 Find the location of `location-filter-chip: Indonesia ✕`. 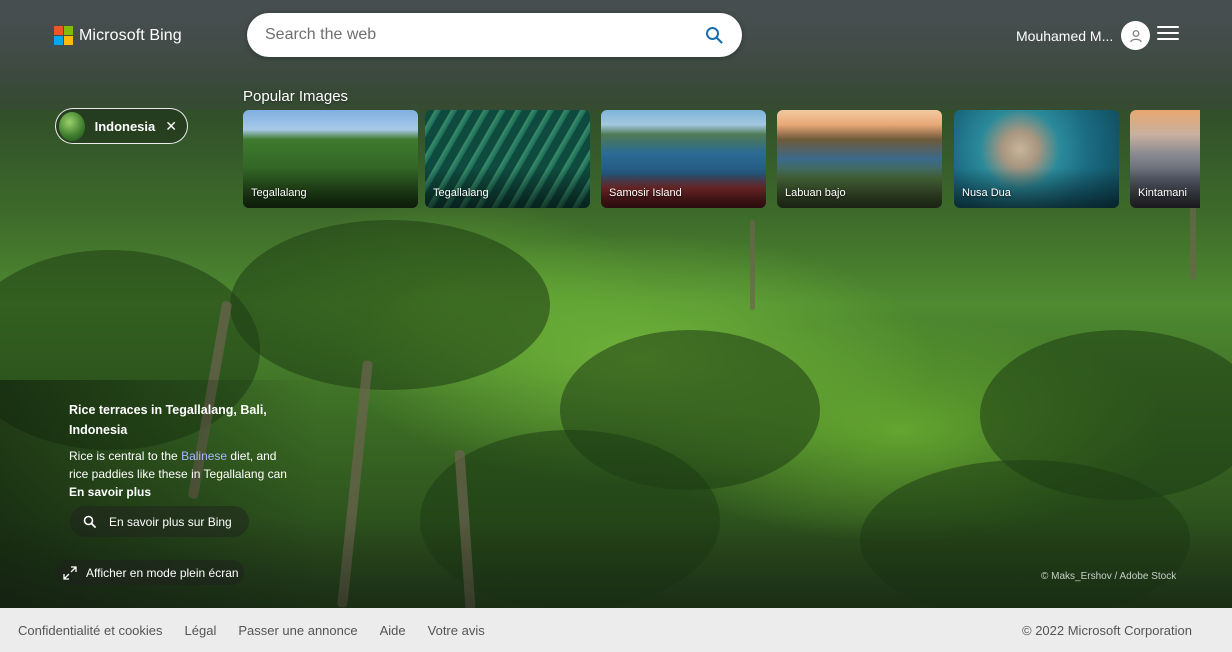

location-filter-chip: Indonesia ✕ is located at coordinates (121, 126).